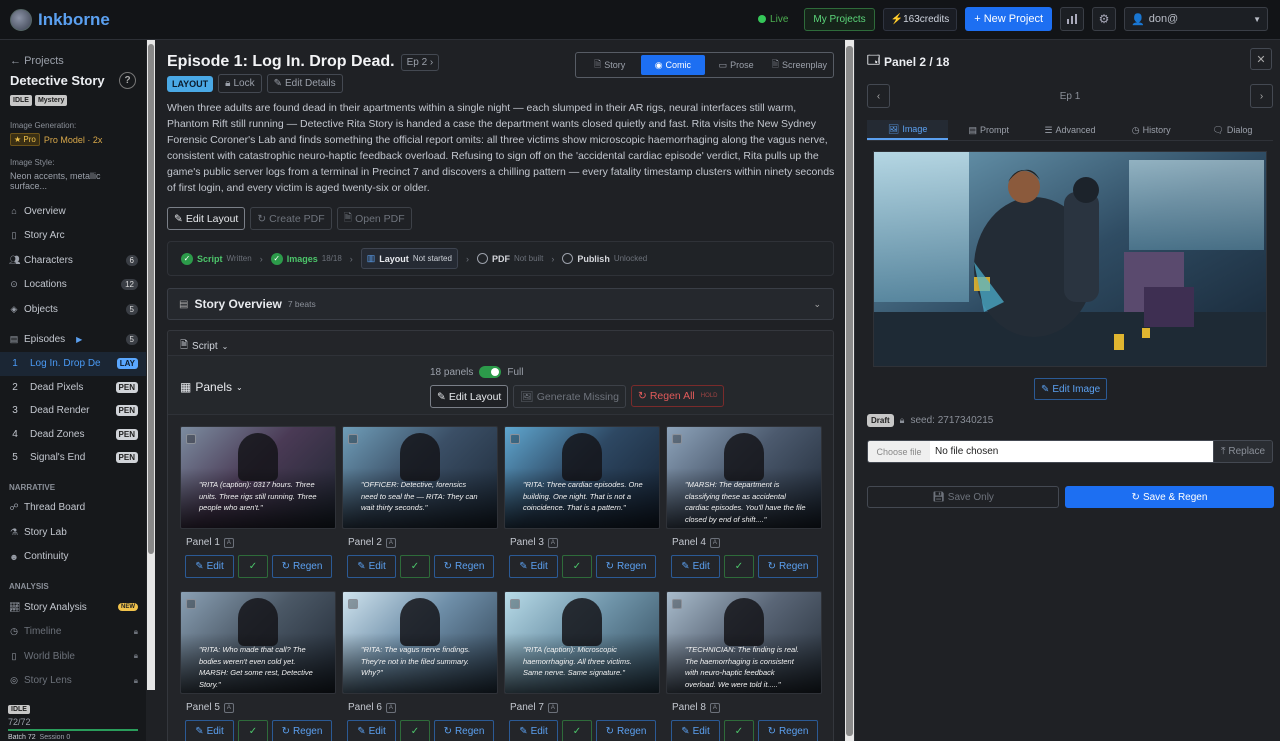  I want to click on sidebar-item-thread-board: ☍ Thread Board, so click(73, 508).